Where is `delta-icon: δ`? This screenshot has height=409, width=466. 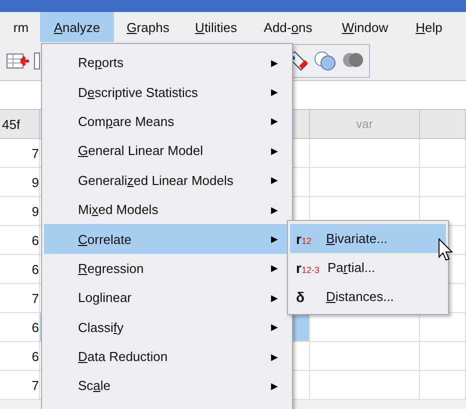 delta-icon: δ is located at coordinates (307, 297).